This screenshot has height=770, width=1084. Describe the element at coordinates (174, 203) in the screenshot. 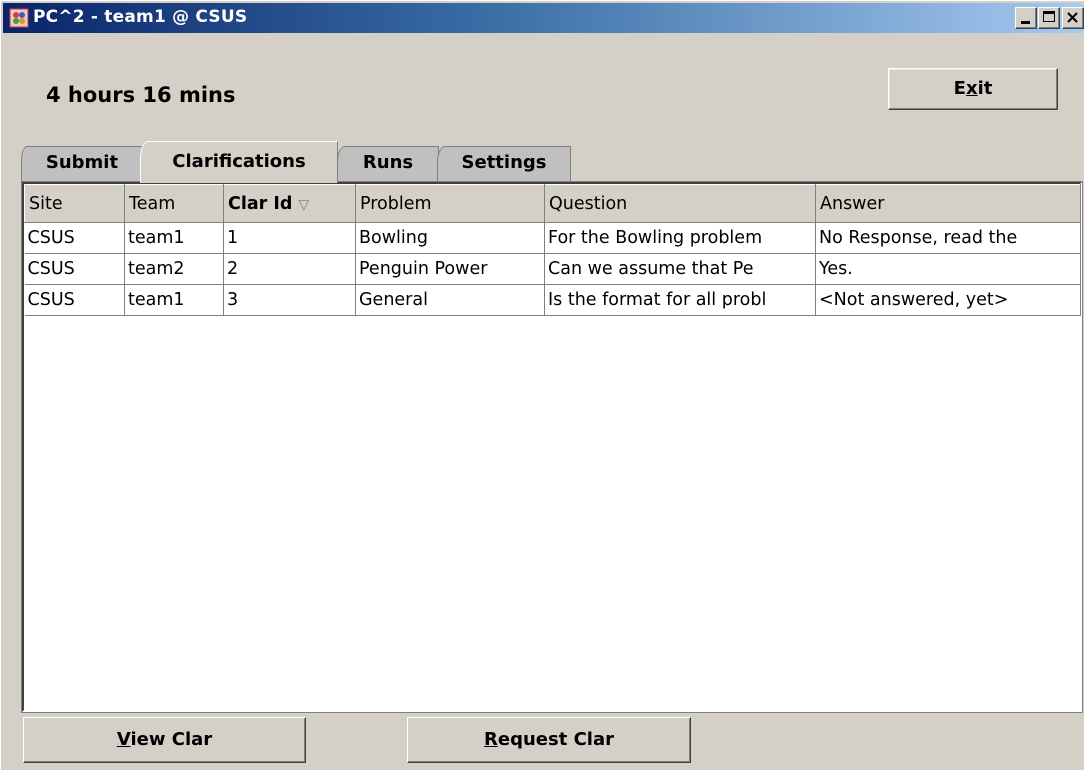

I see `column-header-team: Team` at that location.